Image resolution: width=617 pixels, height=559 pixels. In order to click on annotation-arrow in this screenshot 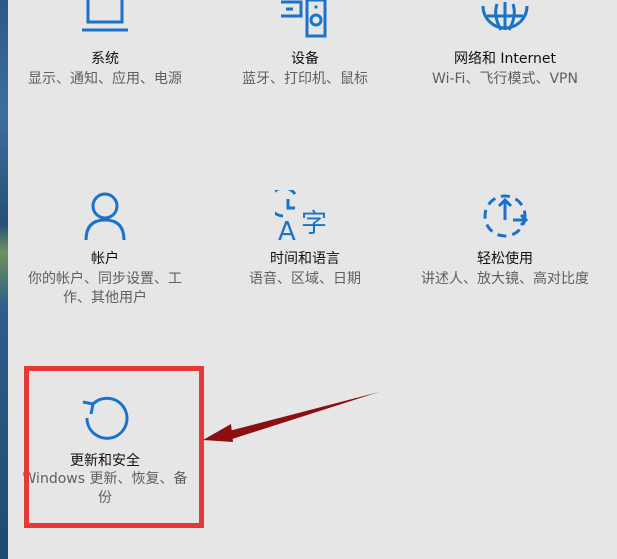, I will do `click(291, 417)`.